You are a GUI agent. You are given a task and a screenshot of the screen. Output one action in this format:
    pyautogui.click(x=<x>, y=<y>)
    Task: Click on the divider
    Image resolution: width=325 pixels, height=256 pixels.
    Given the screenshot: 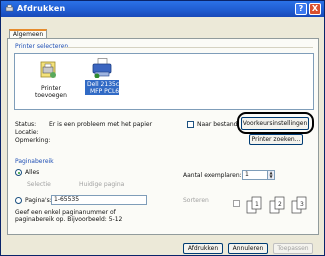 What is the action you would take?
    pyautogui.click(x=188, y=47)
    